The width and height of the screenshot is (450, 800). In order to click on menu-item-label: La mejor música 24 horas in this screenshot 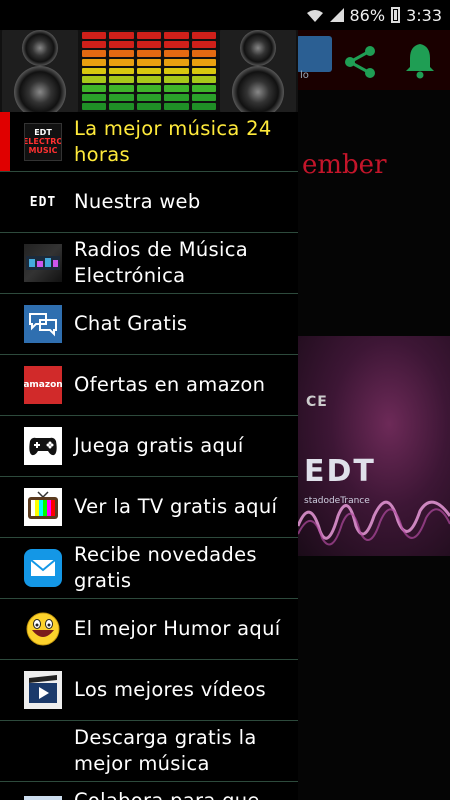, I will do `click(173, 141)`.